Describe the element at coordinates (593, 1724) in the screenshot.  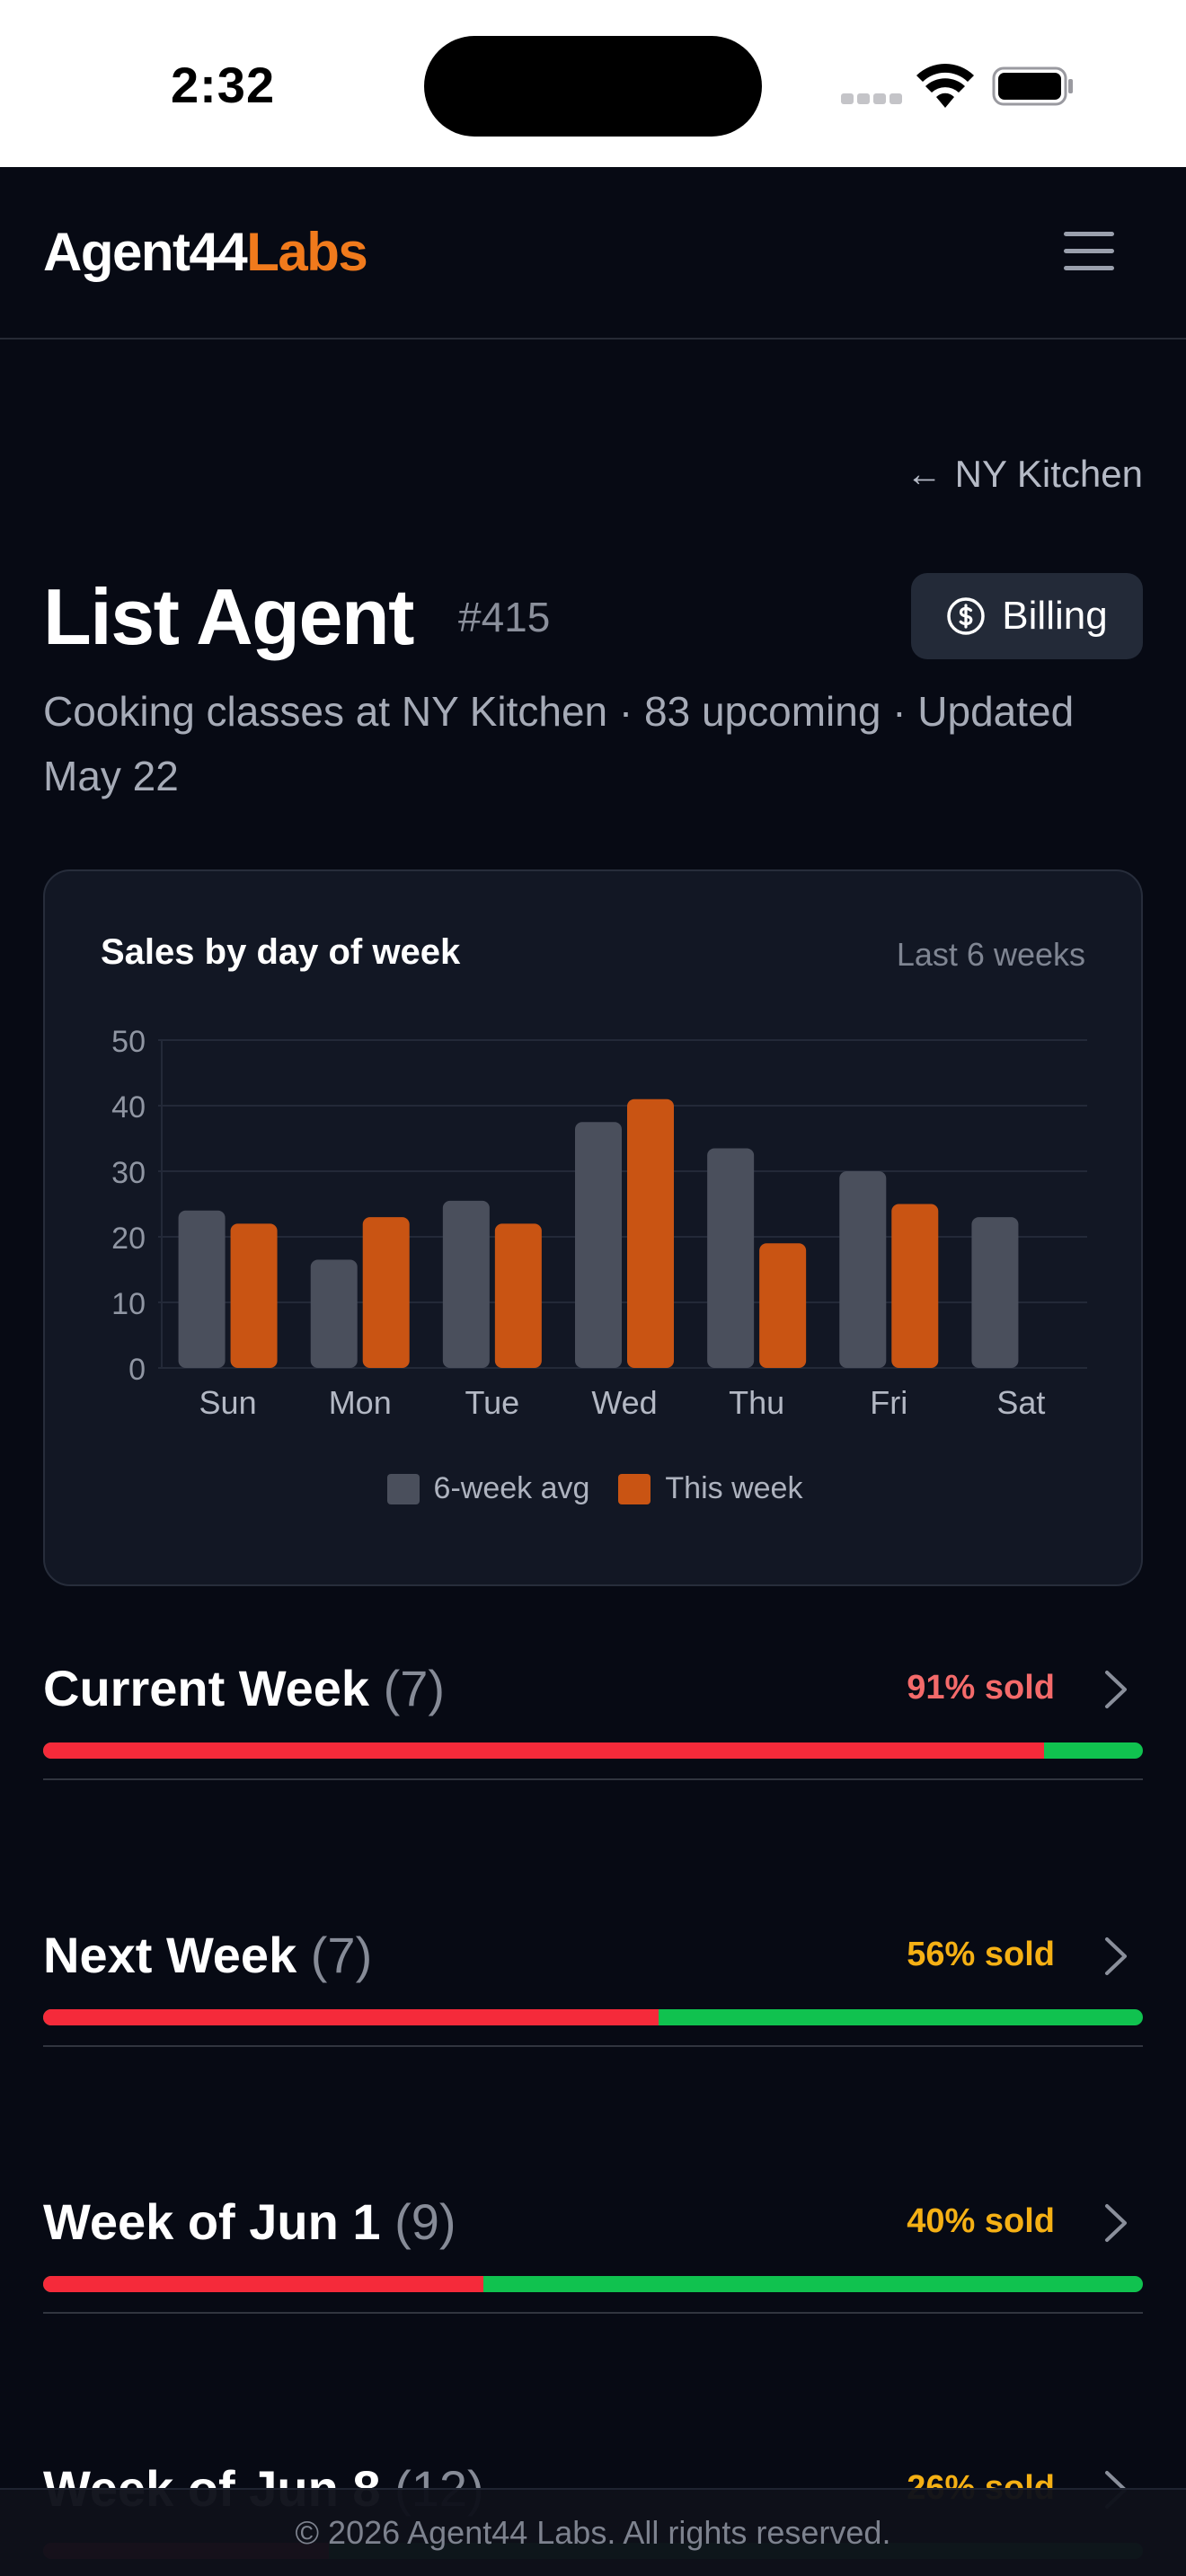
I see `week-row: Current Week (7) 91% sold` at that location.